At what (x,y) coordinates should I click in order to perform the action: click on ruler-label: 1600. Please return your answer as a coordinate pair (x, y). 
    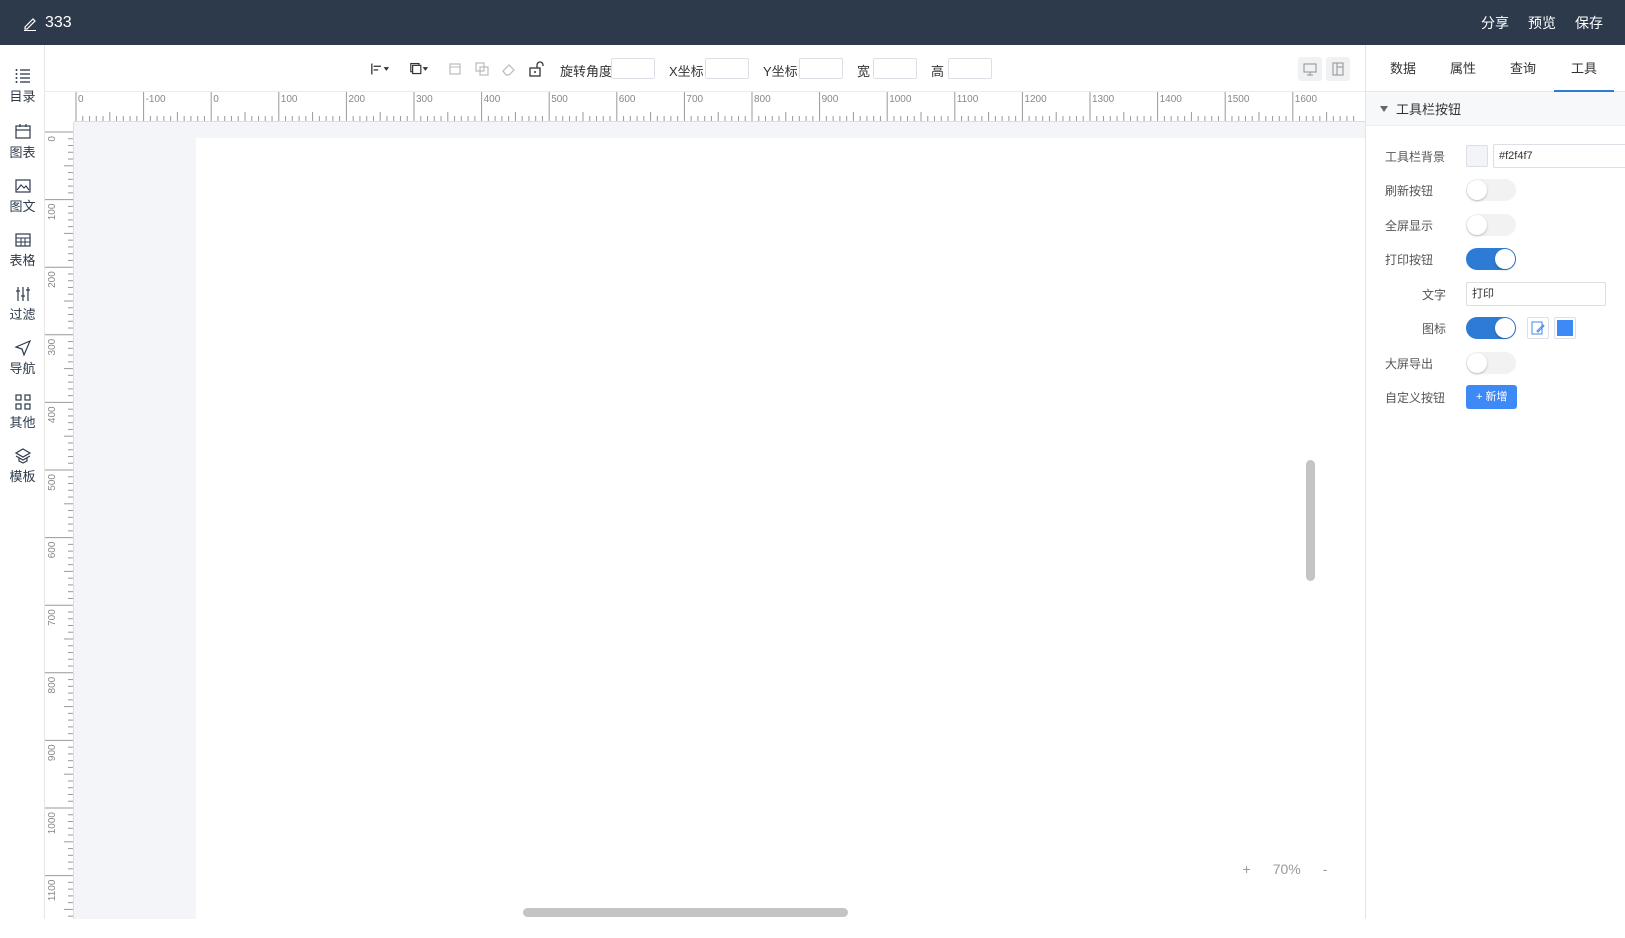
    Looking at the image, I should click on (1306, 99).